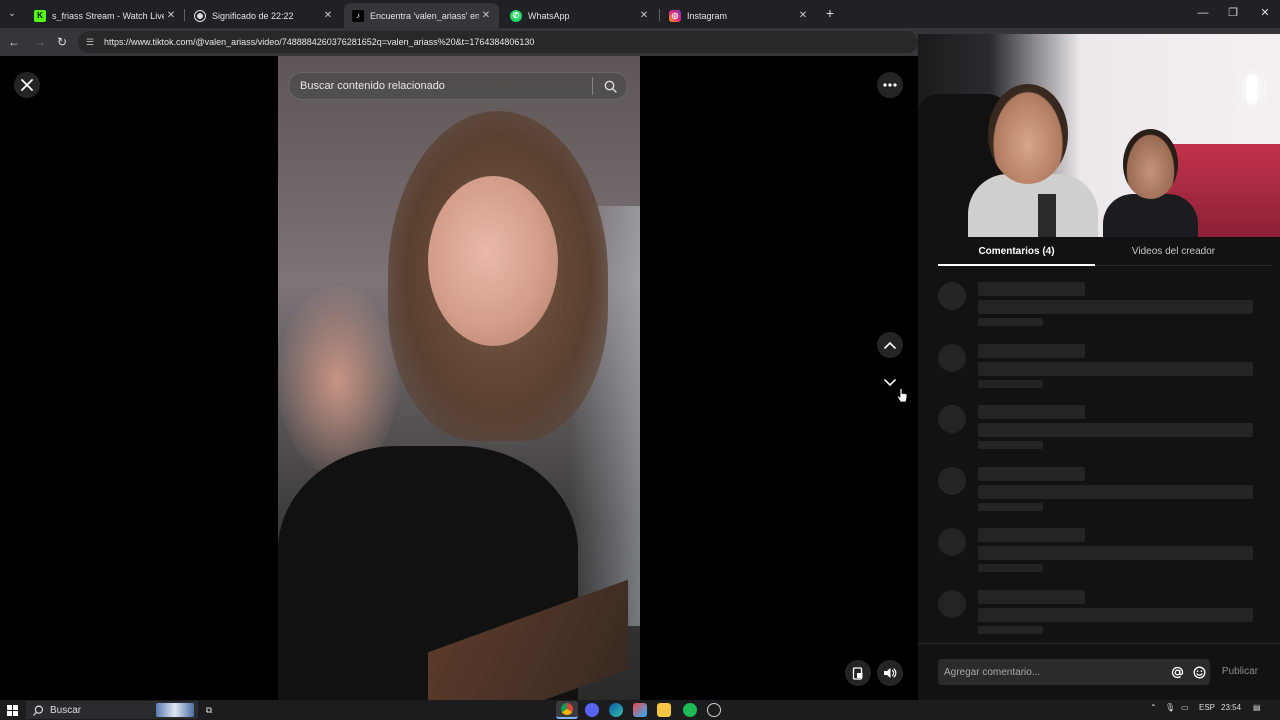 Image resolution: width=1280 pixels, height=720 pixels. Describe the element at coordinates (1207, 707) in the screenshot. I see `language-indicator: ESP` at that location.